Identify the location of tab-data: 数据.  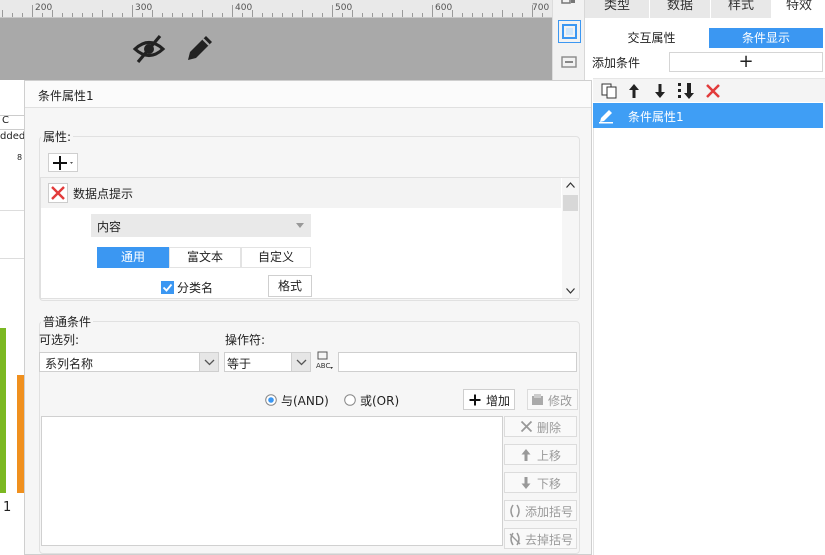
(680, 9).